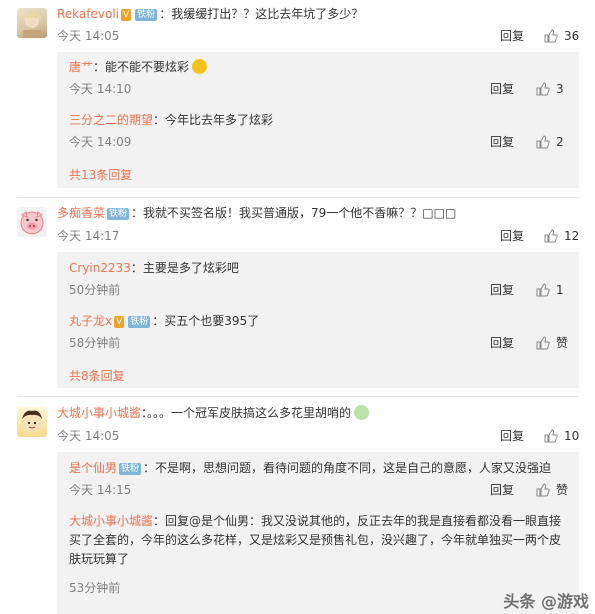 The width and height of the screenshot is (595, 614). What do you see at coordinates (100, 490) in the screenshot?
I see `reply-time: 今天 14:15` at bounding box center [100, 490].